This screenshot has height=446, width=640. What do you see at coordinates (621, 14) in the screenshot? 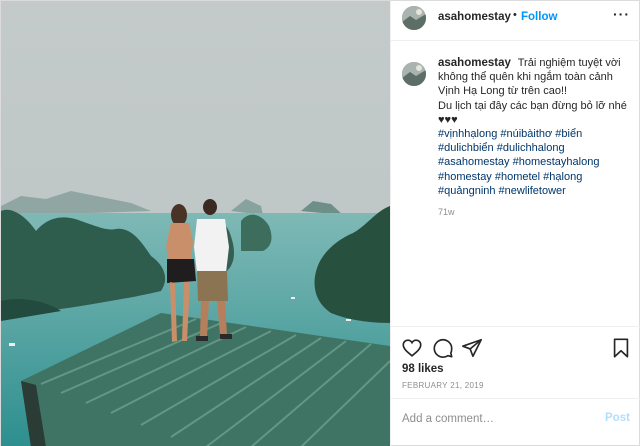
I see `more-dots-icon: ···` at bounding box center [621, 14].